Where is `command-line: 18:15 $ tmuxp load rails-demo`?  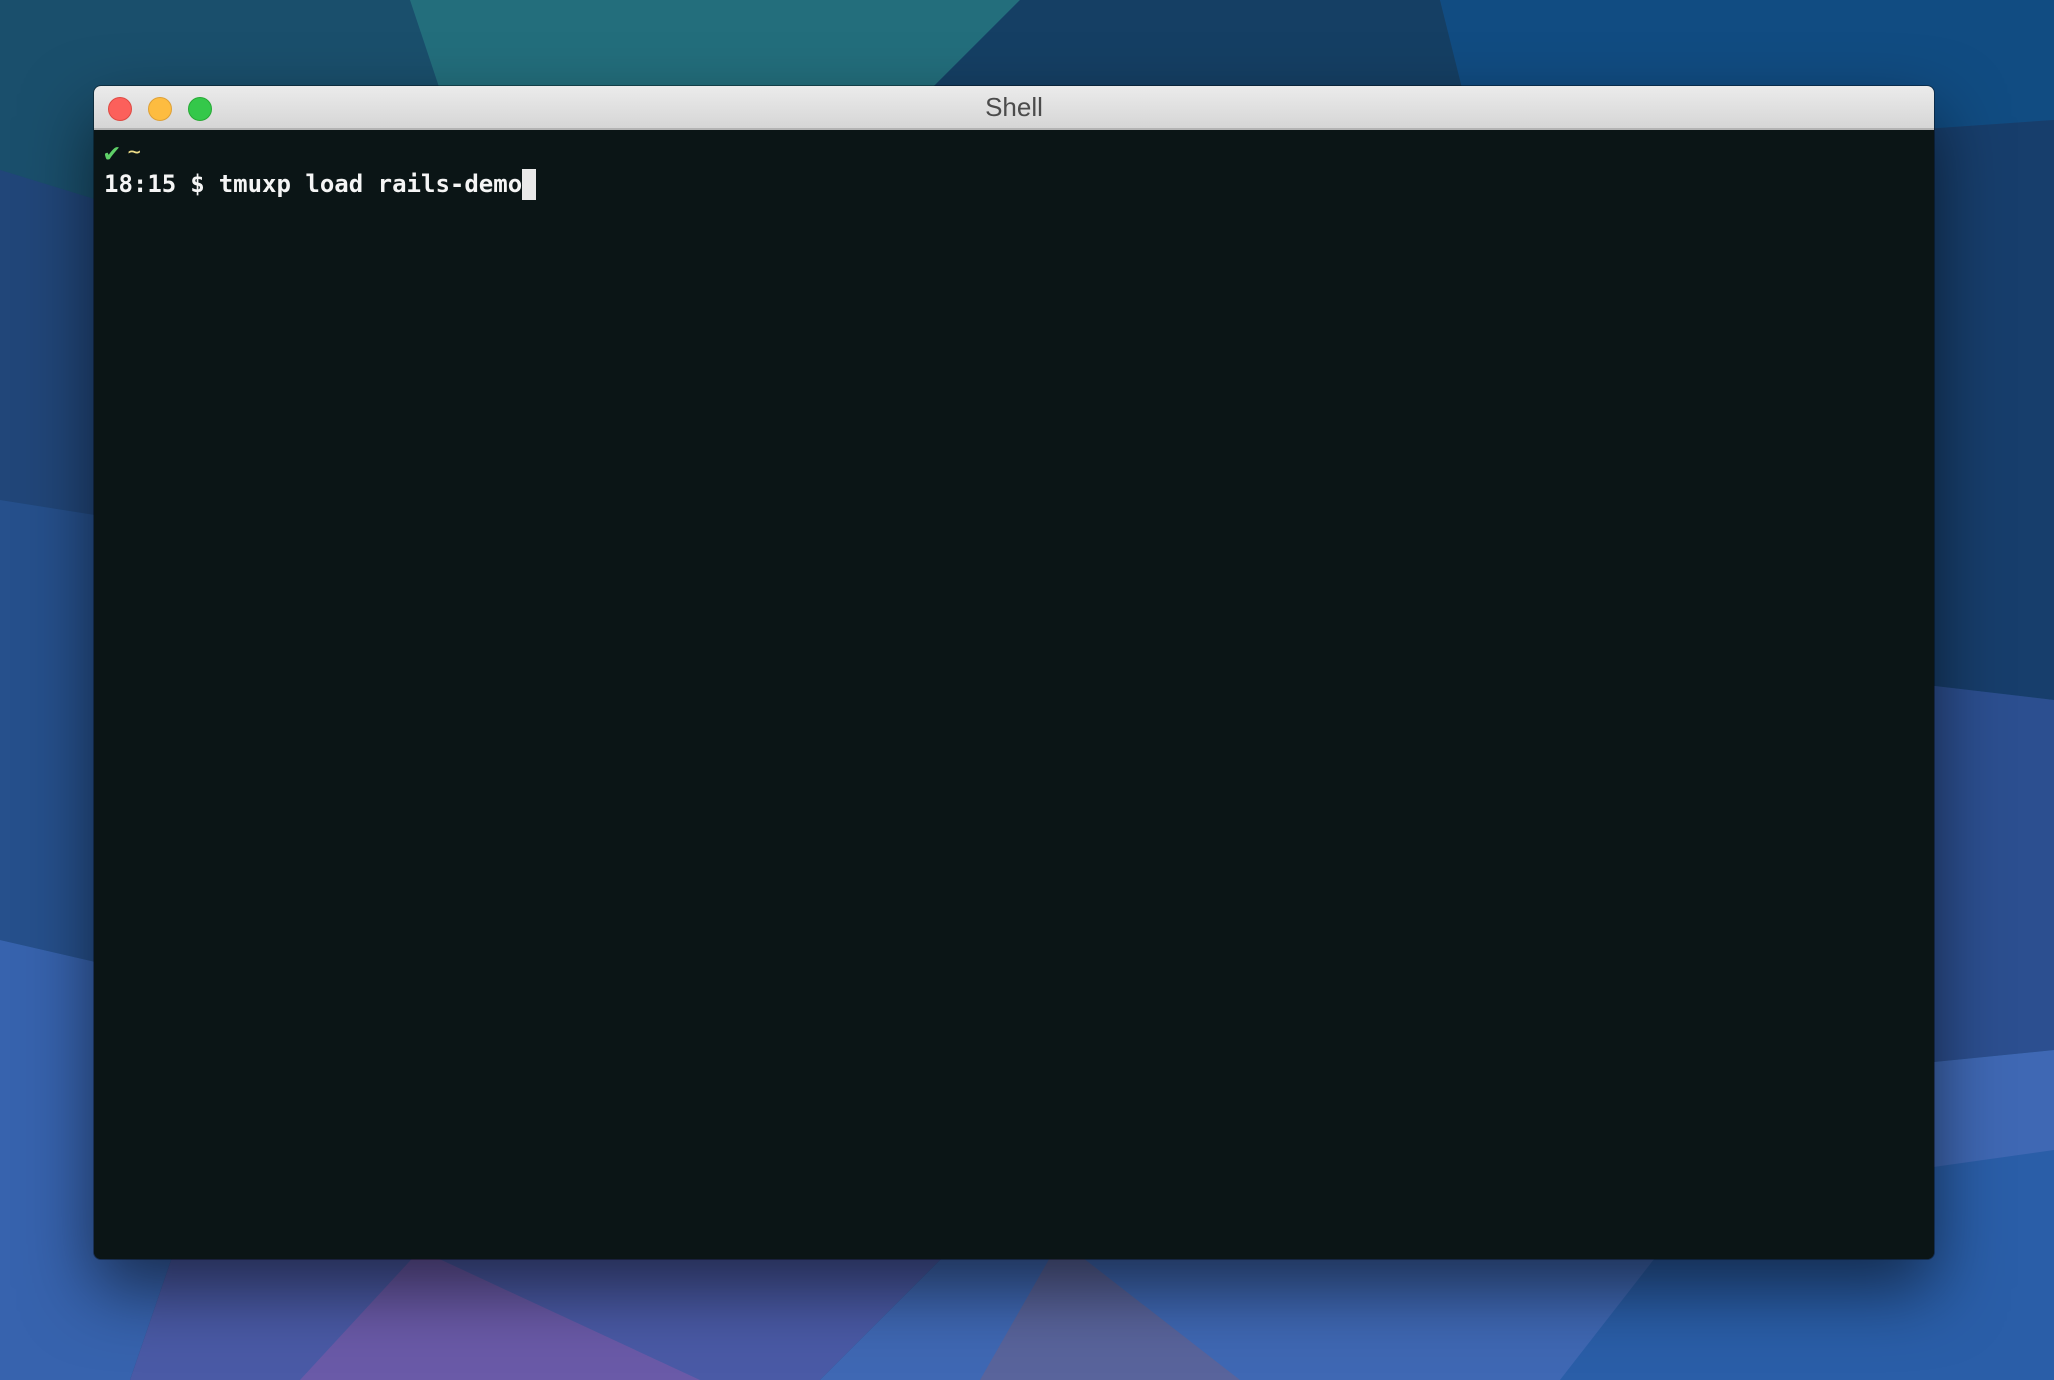 command-line: 18:15 $ tmuxp load rails-demo is located at coordinates (1019, 184).